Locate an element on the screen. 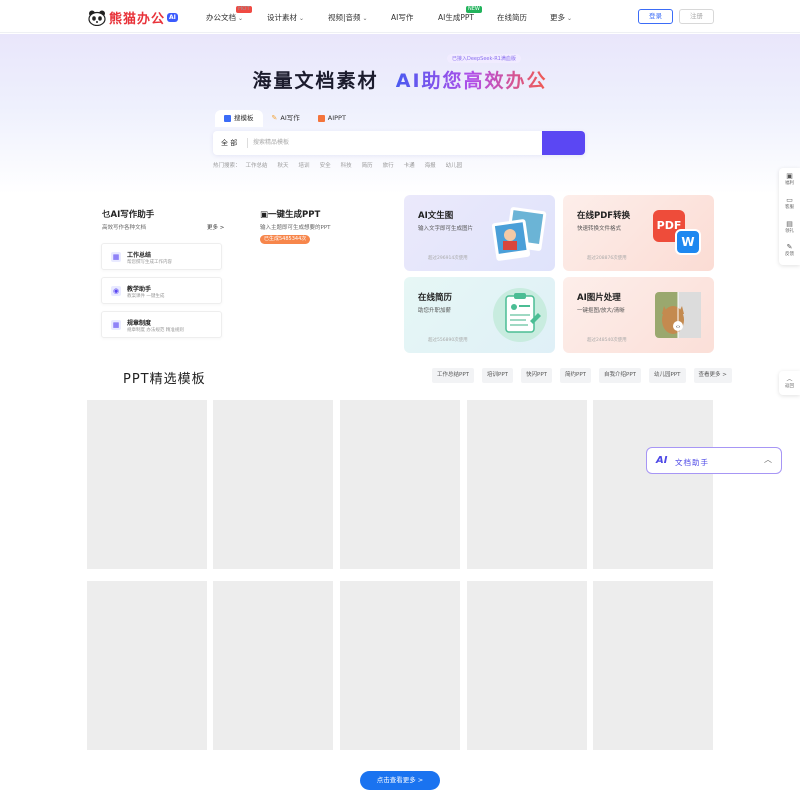  view-more-button: 点击查看更多 > is located at coordinates (400, 780).